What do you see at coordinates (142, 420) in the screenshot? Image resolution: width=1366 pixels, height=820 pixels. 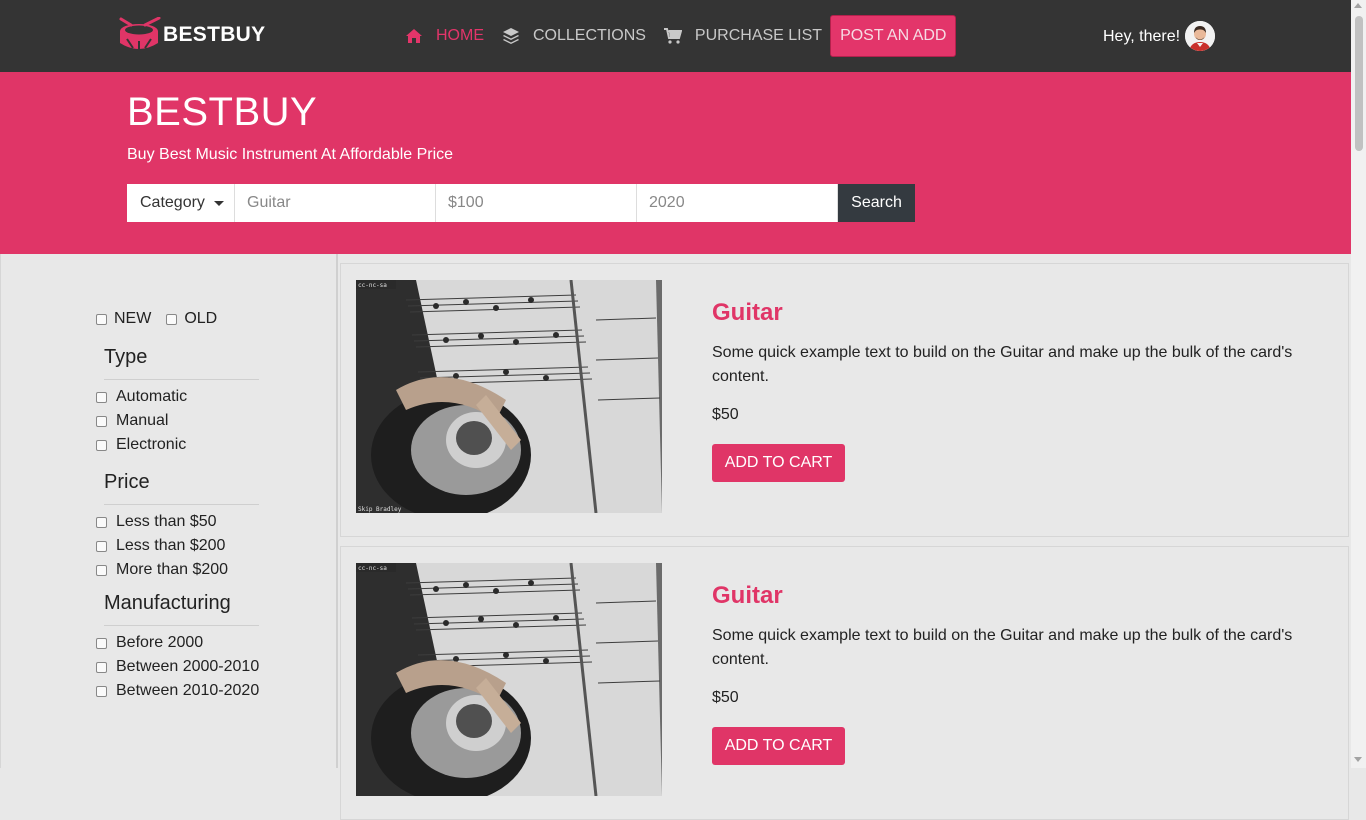 I see `option-label: Manual` at bounding box center [142, 420].